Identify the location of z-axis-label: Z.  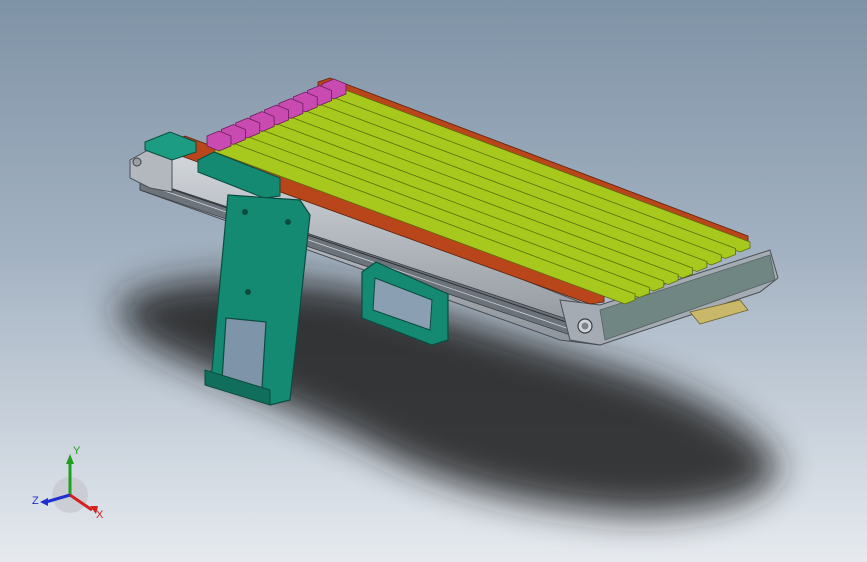
(35, 501).